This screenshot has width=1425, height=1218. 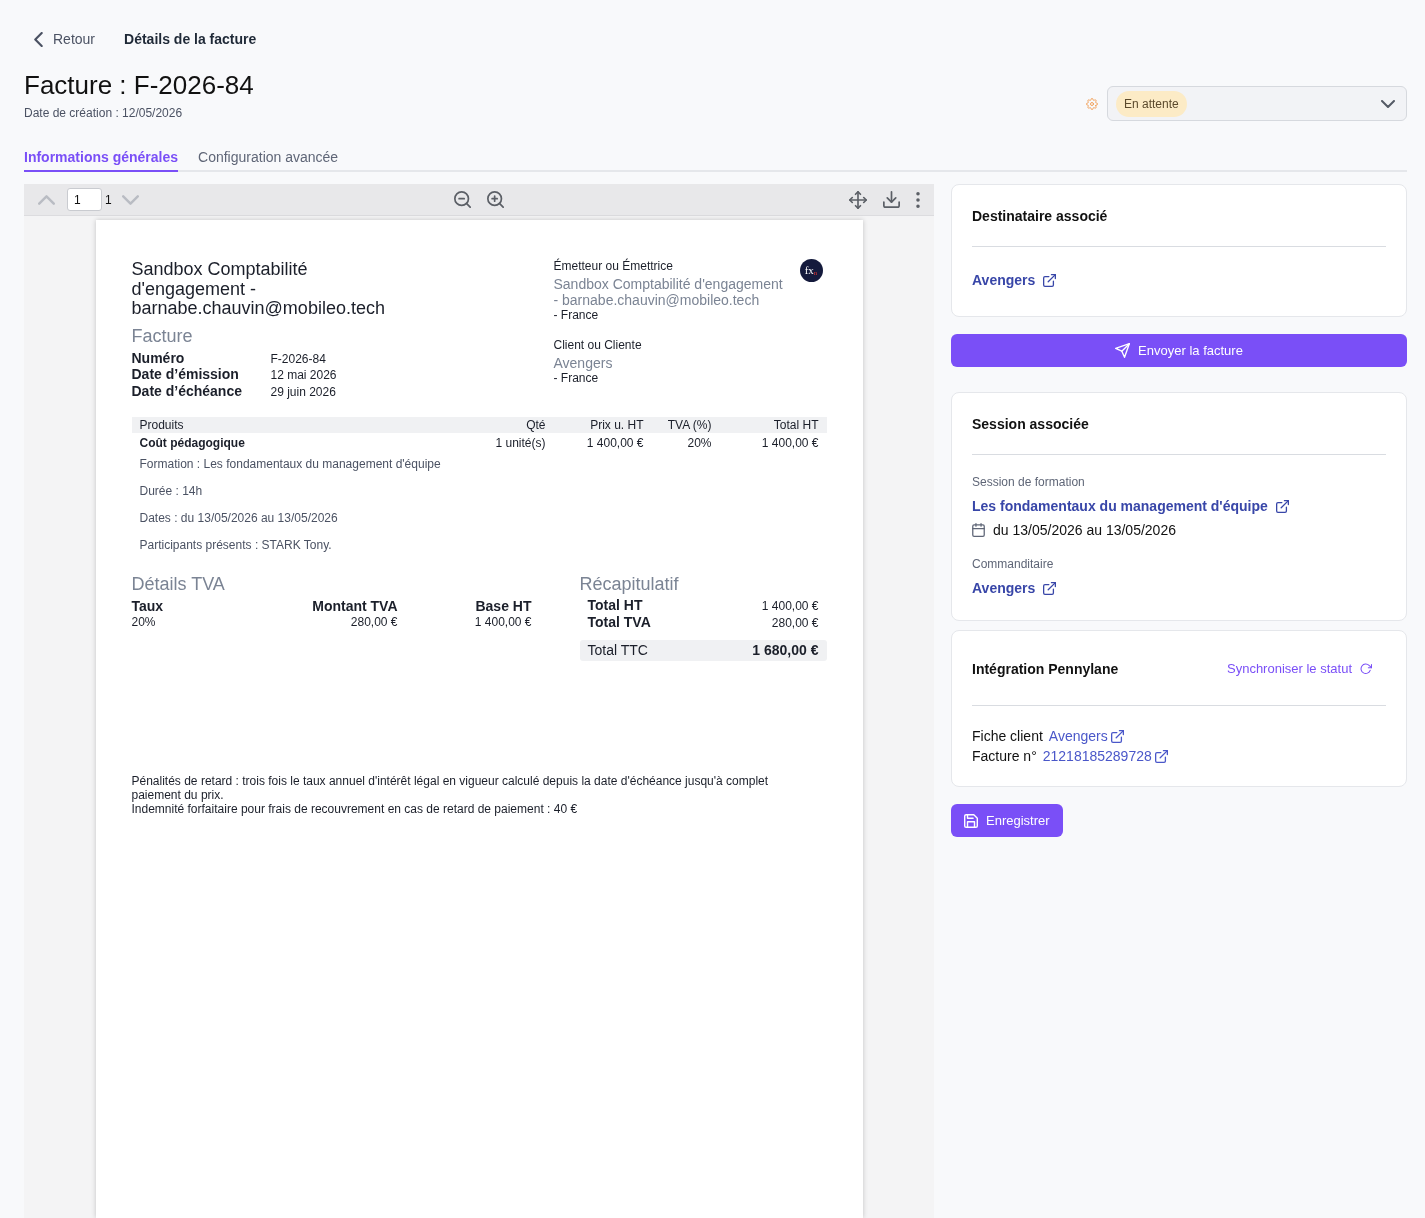 I want to click on send-icon, so click(x=1123, y=350).